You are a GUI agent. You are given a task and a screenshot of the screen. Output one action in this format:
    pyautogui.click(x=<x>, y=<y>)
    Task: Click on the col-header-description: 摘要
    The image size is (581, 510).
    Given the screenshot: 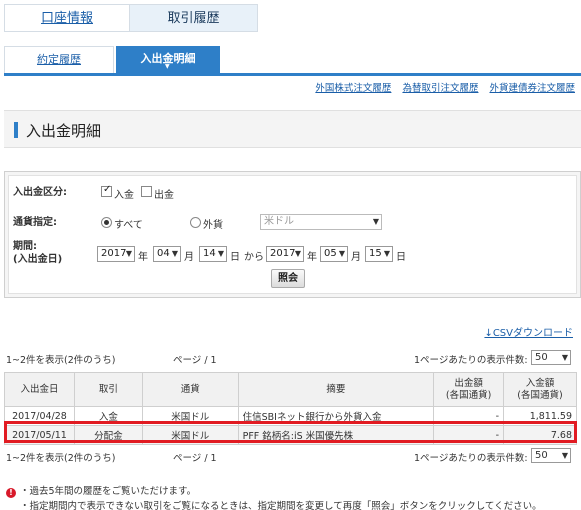 What is the action you would take?
    pyautogui.click(x=336, y=389)
    